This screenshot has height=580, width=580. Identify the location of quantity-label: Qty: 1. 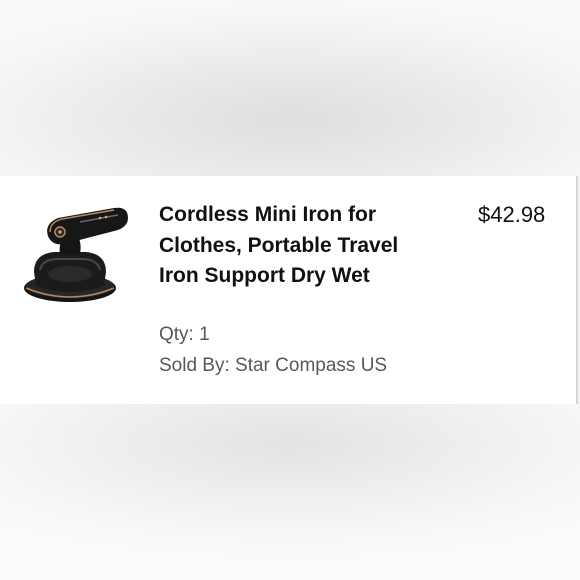
(184, 334).